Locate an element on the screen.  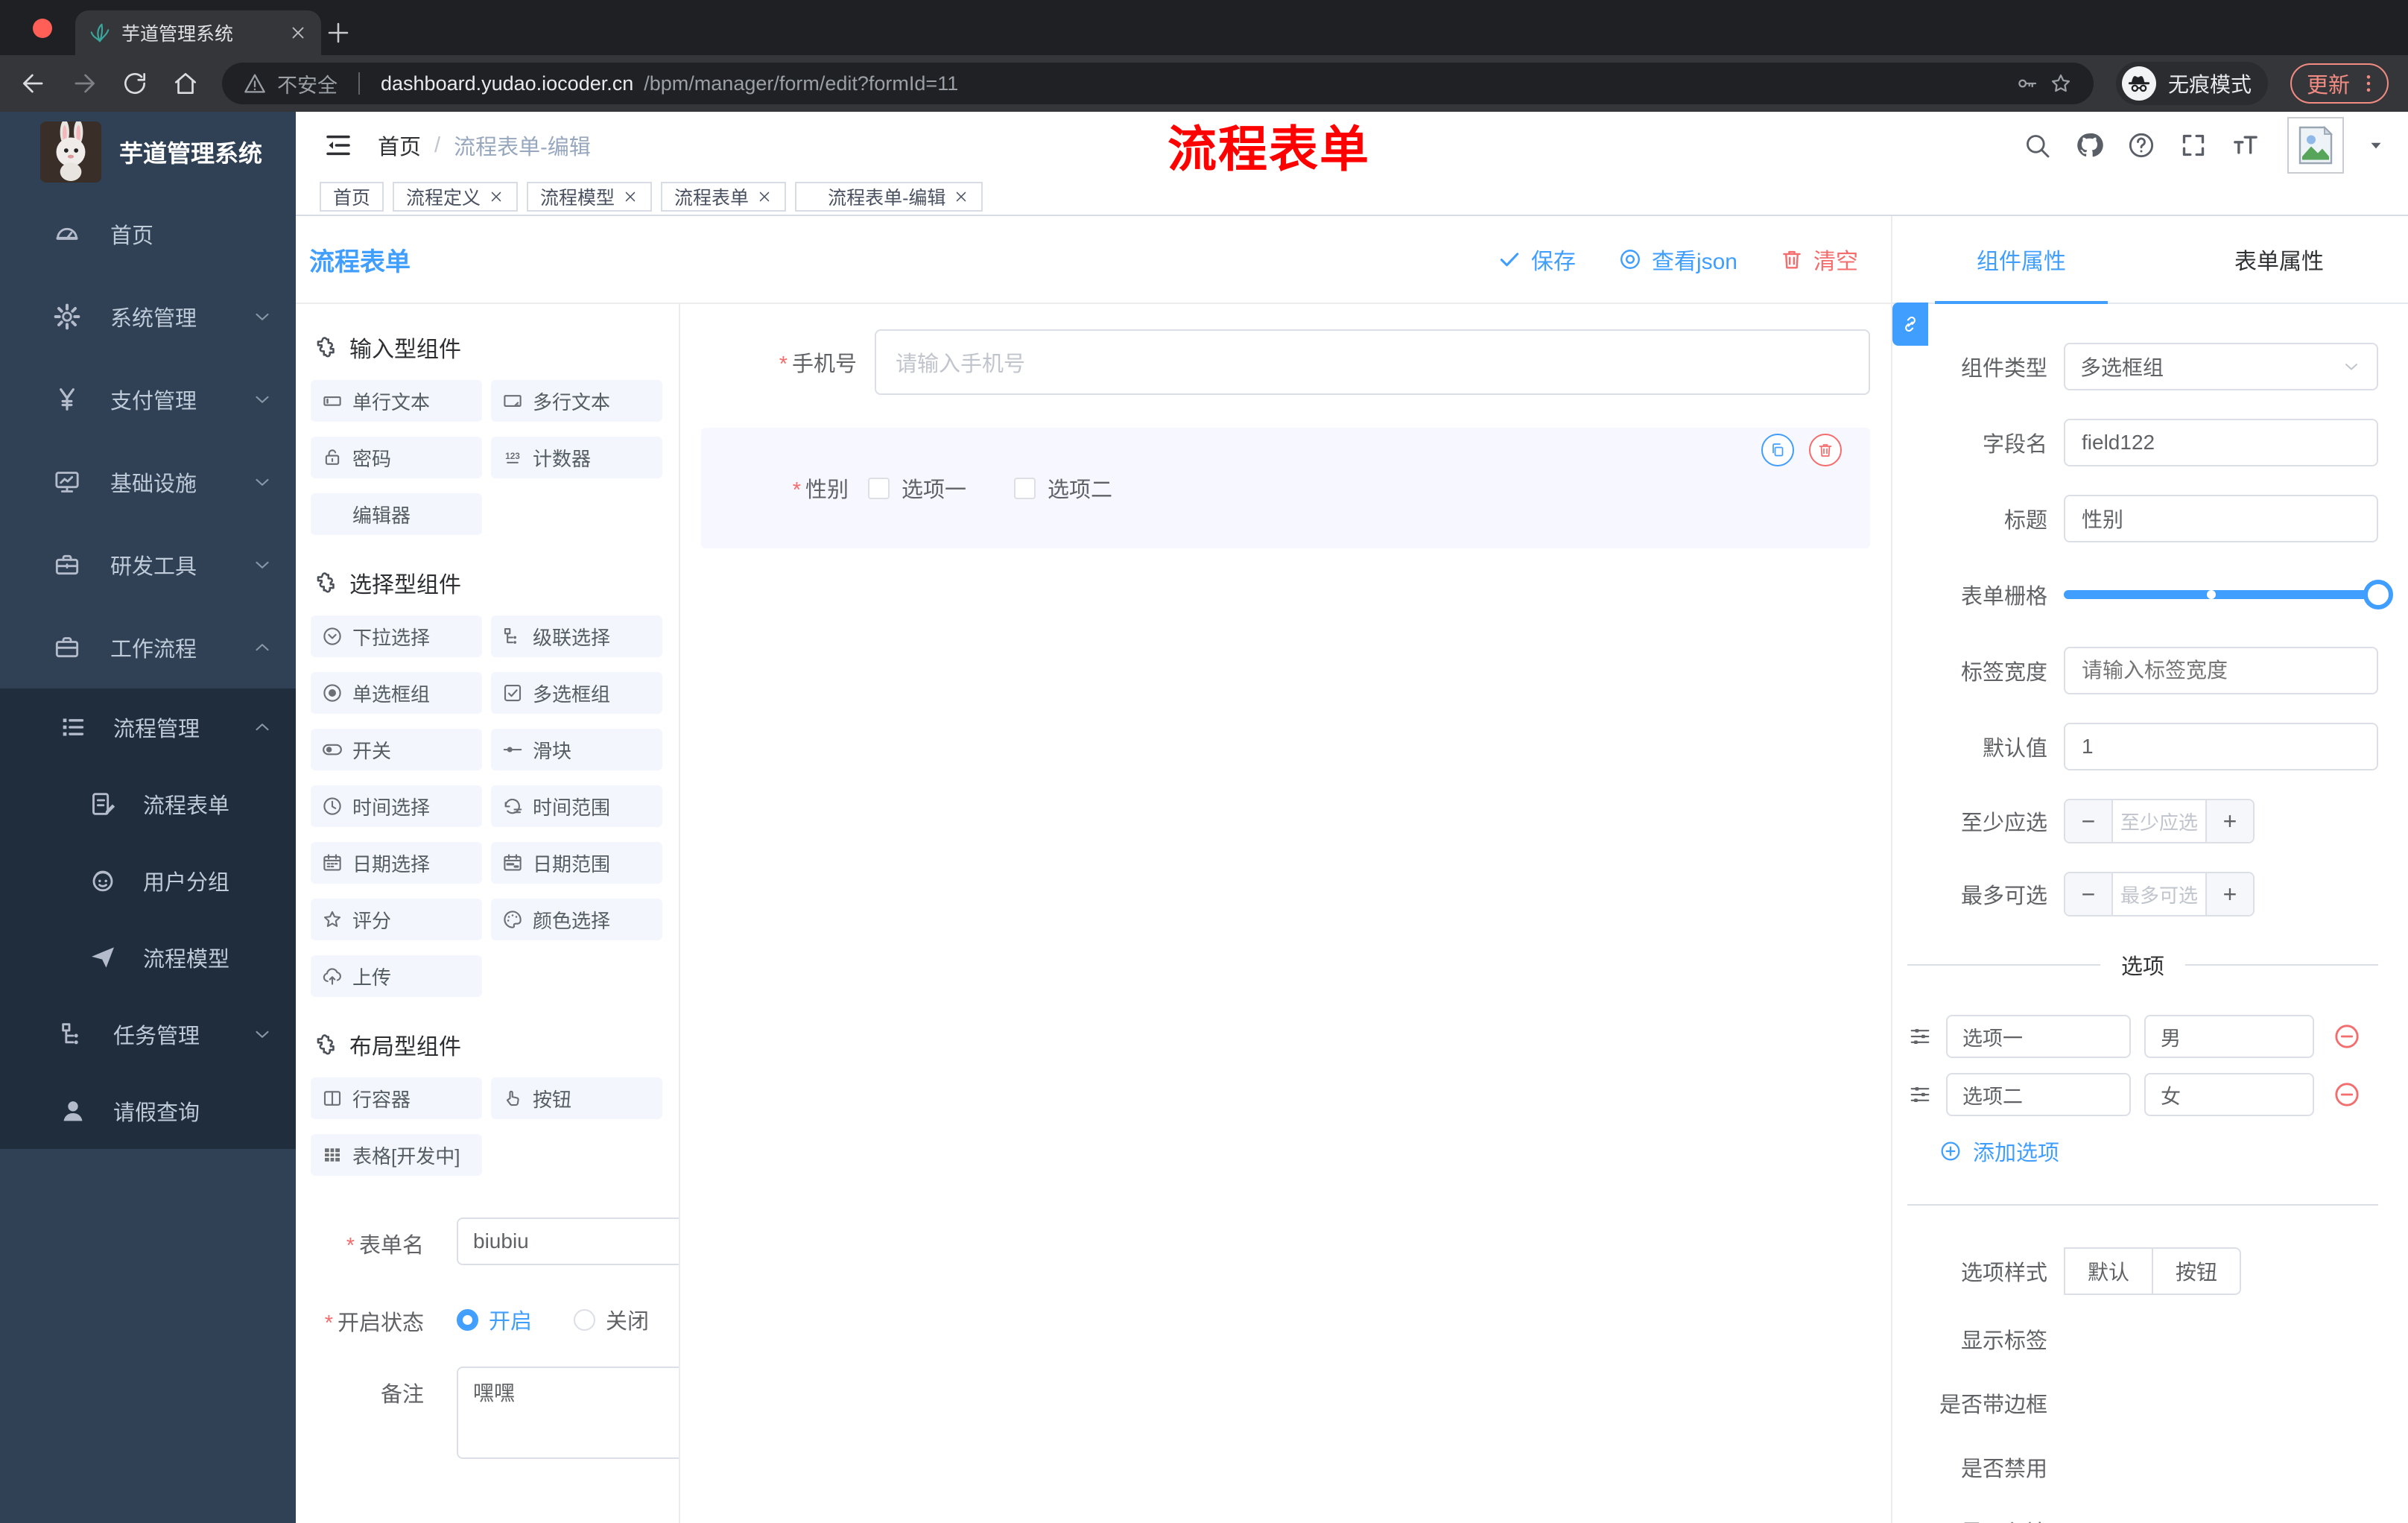
view-tag: 流程表单 is located at coordinates (724, 197).